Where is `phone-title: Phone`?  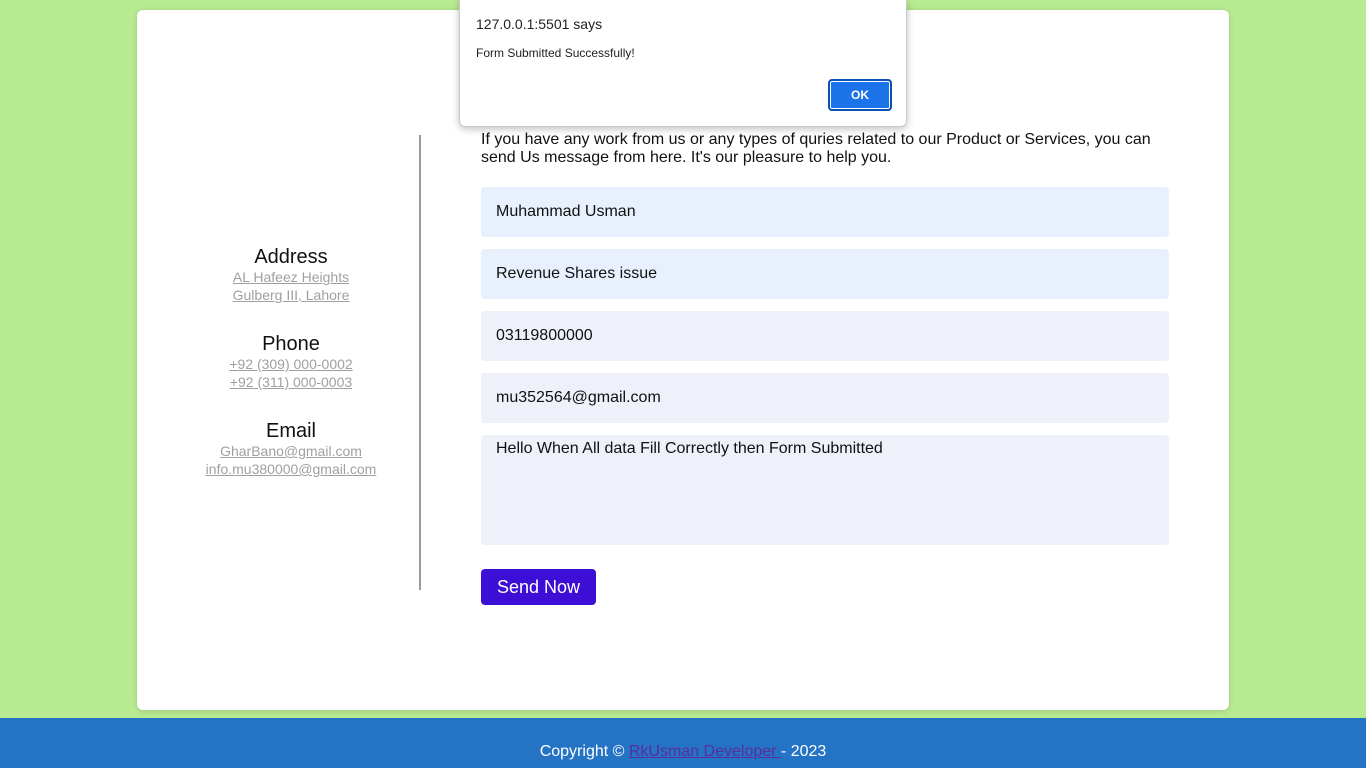
phone-title: Phone is located at coordinates (291, 344).